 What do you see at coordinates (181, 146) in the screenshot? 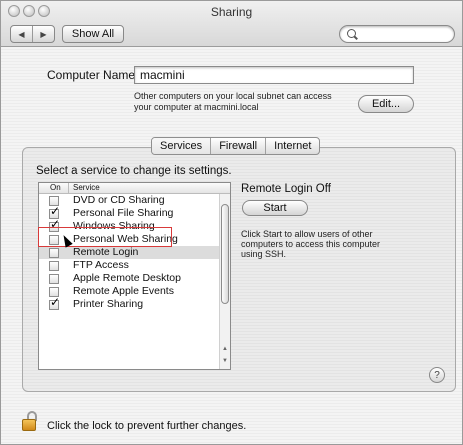
I see `tab-services: Services` at bounding box center [181, 146].